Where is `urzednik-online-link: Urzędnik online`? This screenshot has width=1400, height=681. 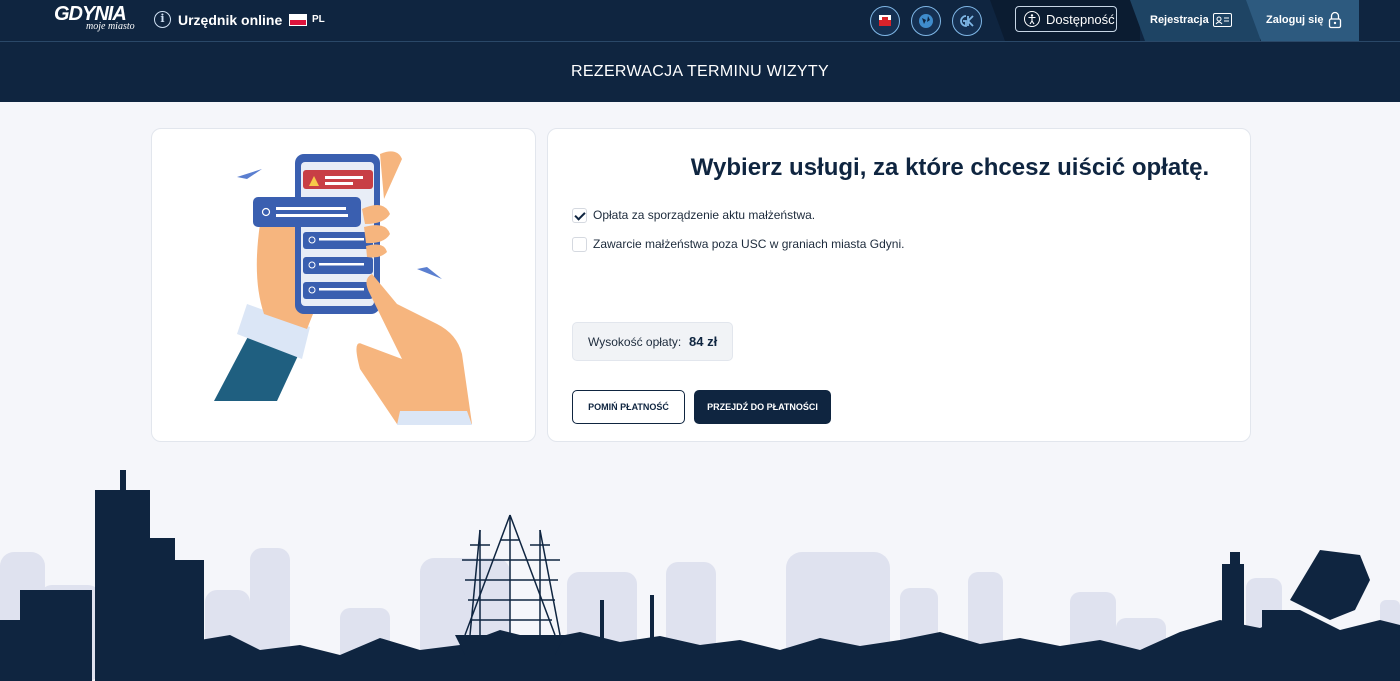
urzednik-online-link: Urzędnik online is located at coordinates (230, 20).